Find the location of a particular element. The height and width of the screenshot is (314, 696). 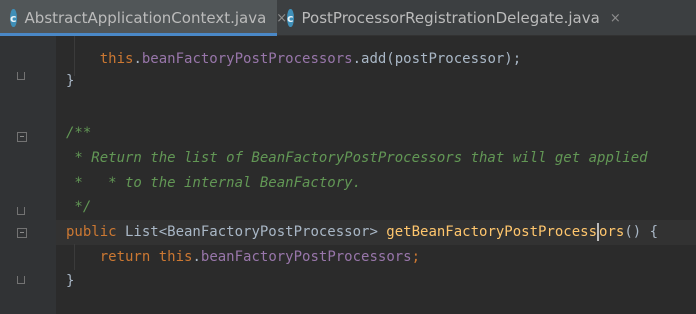

tab-label: AbstractApplicationContext.java is located at coordinates (145, 18).